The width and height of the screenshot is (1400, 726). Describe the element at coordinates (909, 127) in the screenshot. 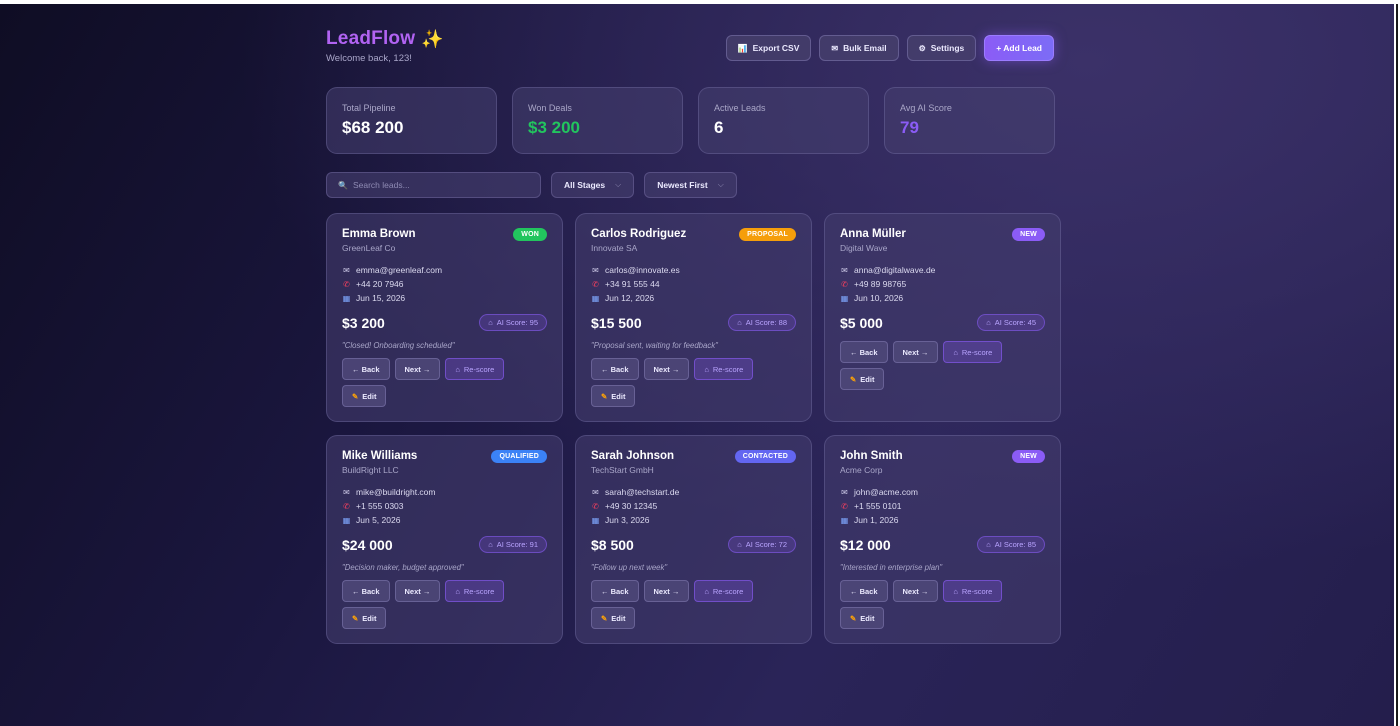

I see `stat-value: 79` at that location.